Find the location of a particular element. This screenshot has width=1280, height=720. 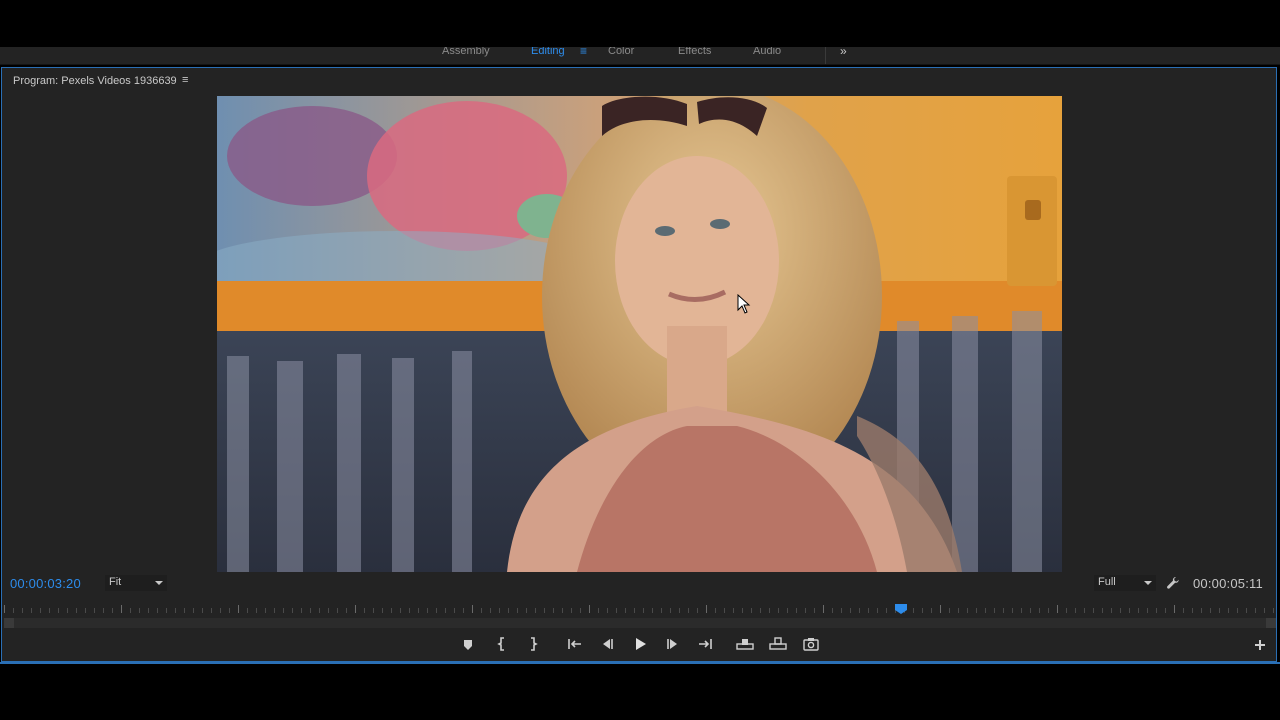

marker-icon is located at coordinates (468, 645).